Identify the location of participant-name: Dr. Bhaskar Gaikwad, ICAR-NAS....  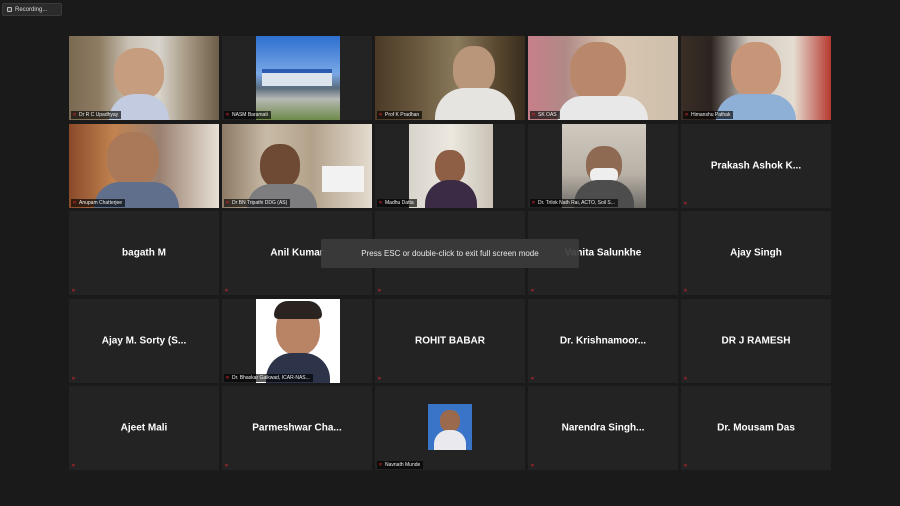
(271, 377).